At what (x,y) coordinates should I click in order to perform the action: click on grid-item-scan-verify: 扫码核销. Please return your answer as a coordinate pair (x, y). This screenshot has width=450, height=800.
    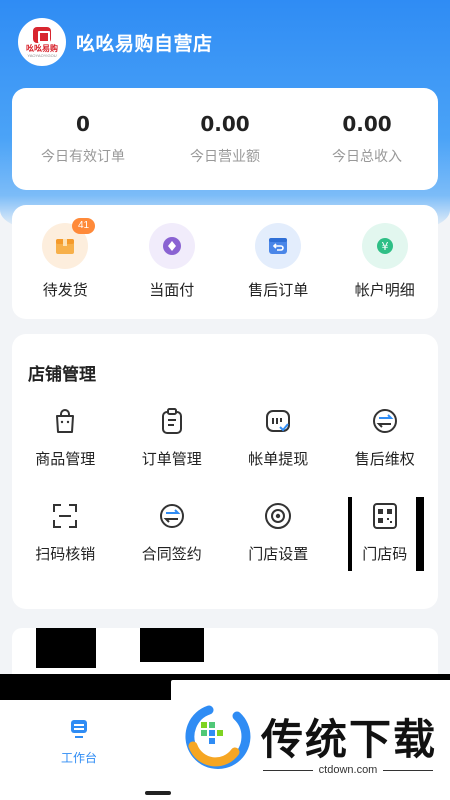
    Looking at the image, I should click on (65, 531).